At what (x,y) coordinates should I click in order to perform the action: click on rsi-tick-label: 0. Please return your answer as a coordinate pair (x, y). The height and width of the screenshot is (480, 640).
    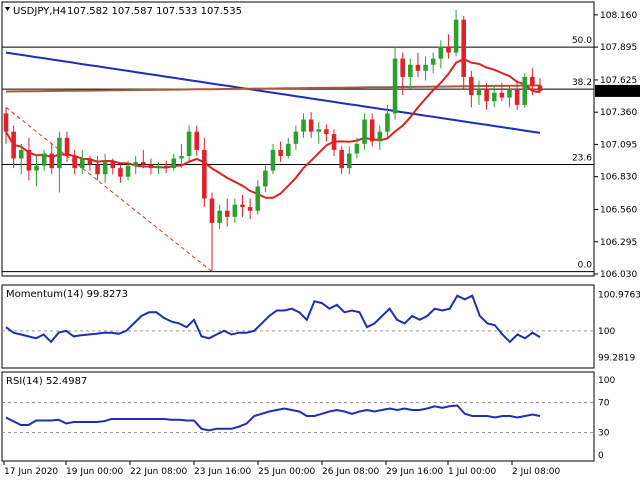
    Looking at the image, I should click on (601, 456).